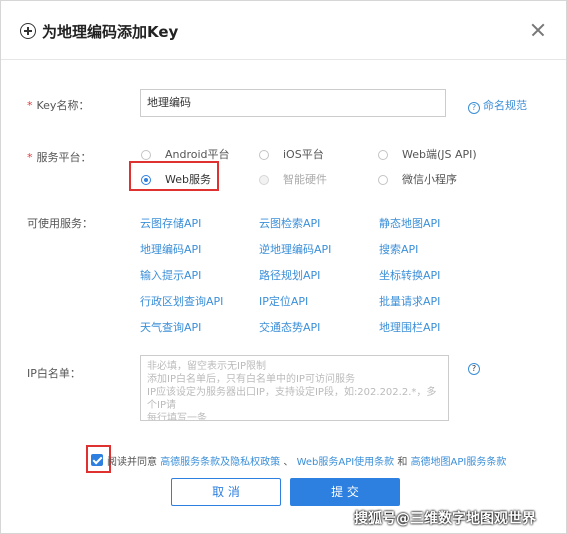 The image size is (567, 534). I want to click on radio-label: Web端(JS API), so click(439, 154).